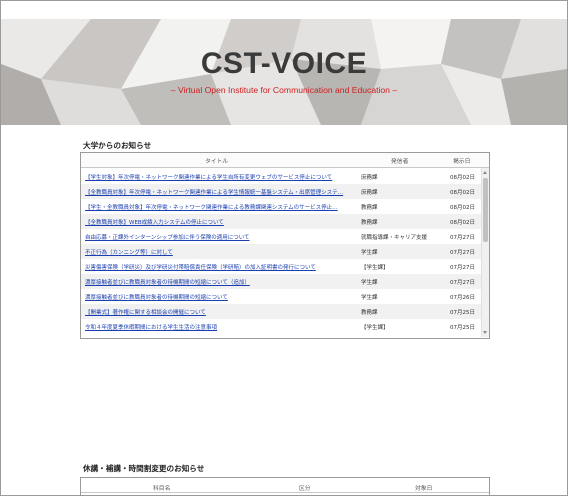 This screenshot has height=496, width=568. I want to click on table-row: 不正行為（カンニング等）に対して 学生課 07月27日, so click(281, 251).